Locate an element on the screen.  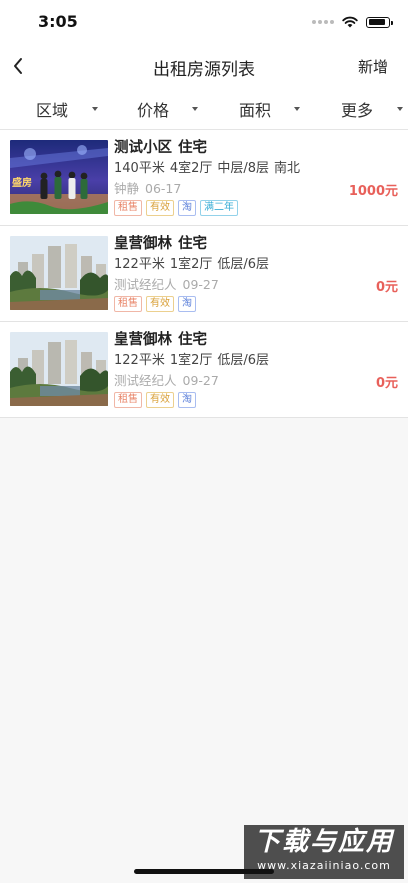
filter-label: 更多 is located at coordinates (357, 110).